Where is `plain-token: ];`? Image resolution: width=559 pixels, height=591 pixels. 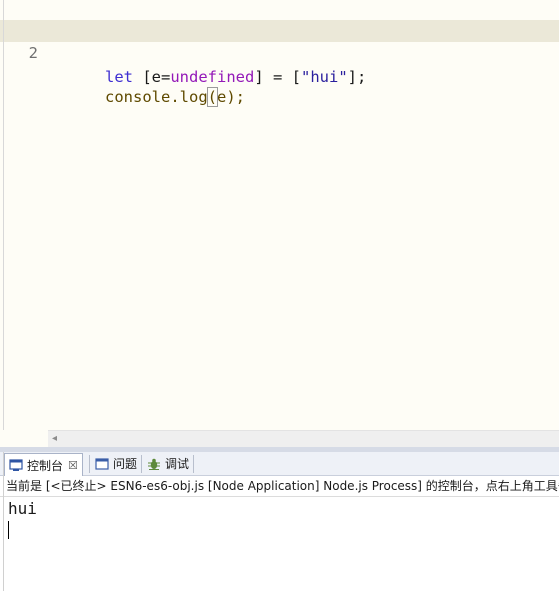
plain-token: ]; is located at coordinates (357, 77).